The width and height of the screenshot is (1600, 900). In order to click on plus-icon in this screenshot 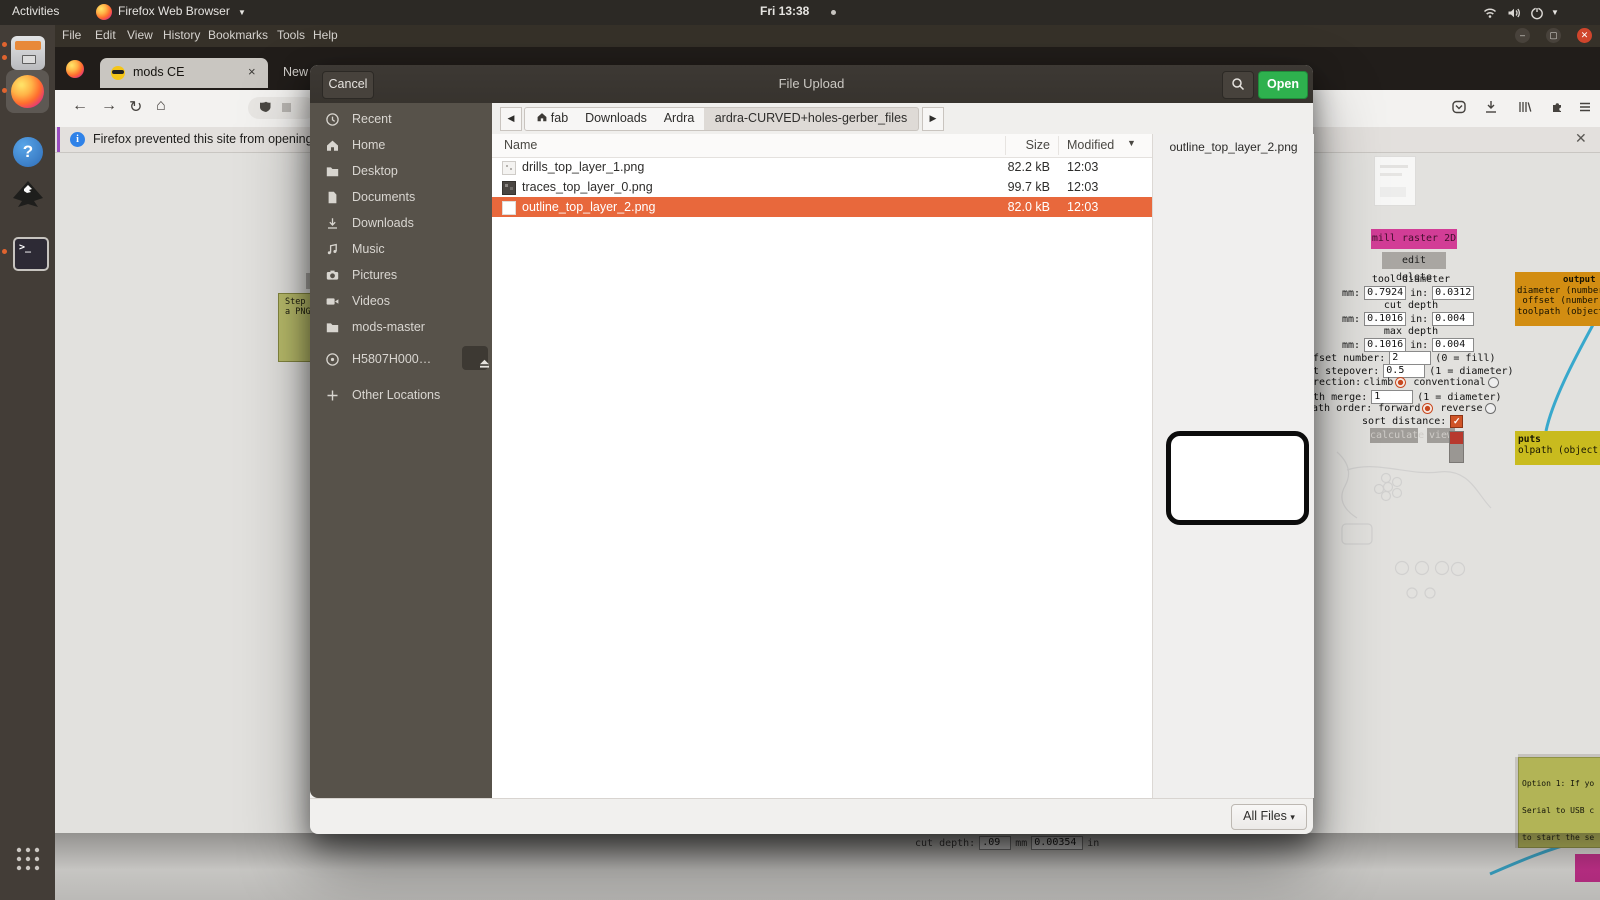, I will do `click(332, 395)`.